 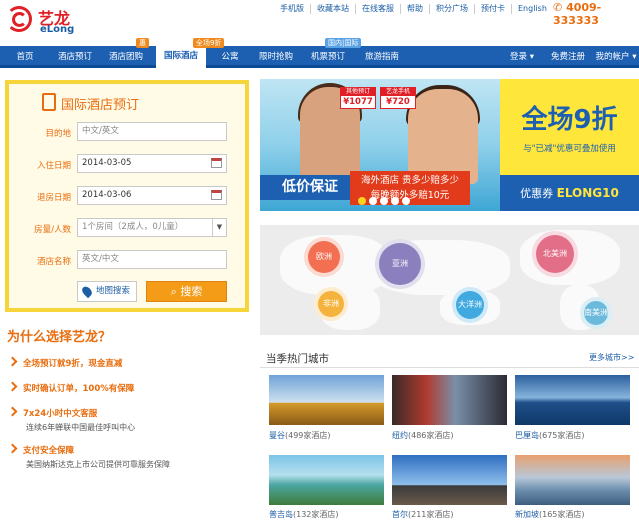 I want to click on discount-headline: 全场9折, so click(x=569, y=120).